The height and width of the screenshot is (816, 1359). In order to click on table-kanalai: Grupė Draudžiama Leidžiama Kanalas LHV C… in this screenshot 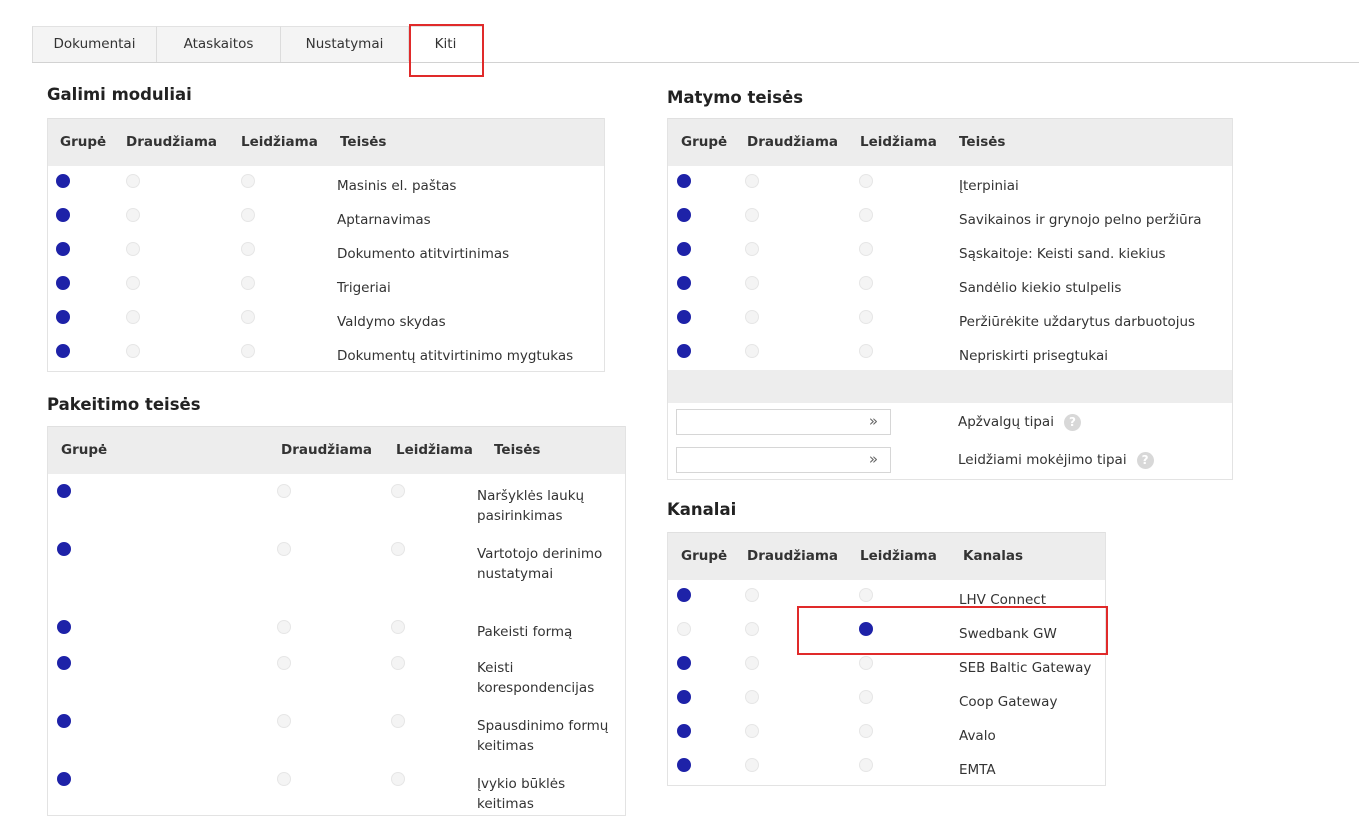, I will do `click(886, 659)`.